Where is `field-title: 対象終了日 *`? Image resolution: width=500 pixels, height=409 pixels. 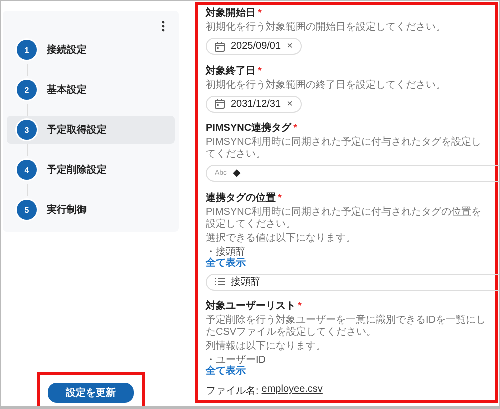 field-title: 対象終了日 * is located at coordinates (234, 71).